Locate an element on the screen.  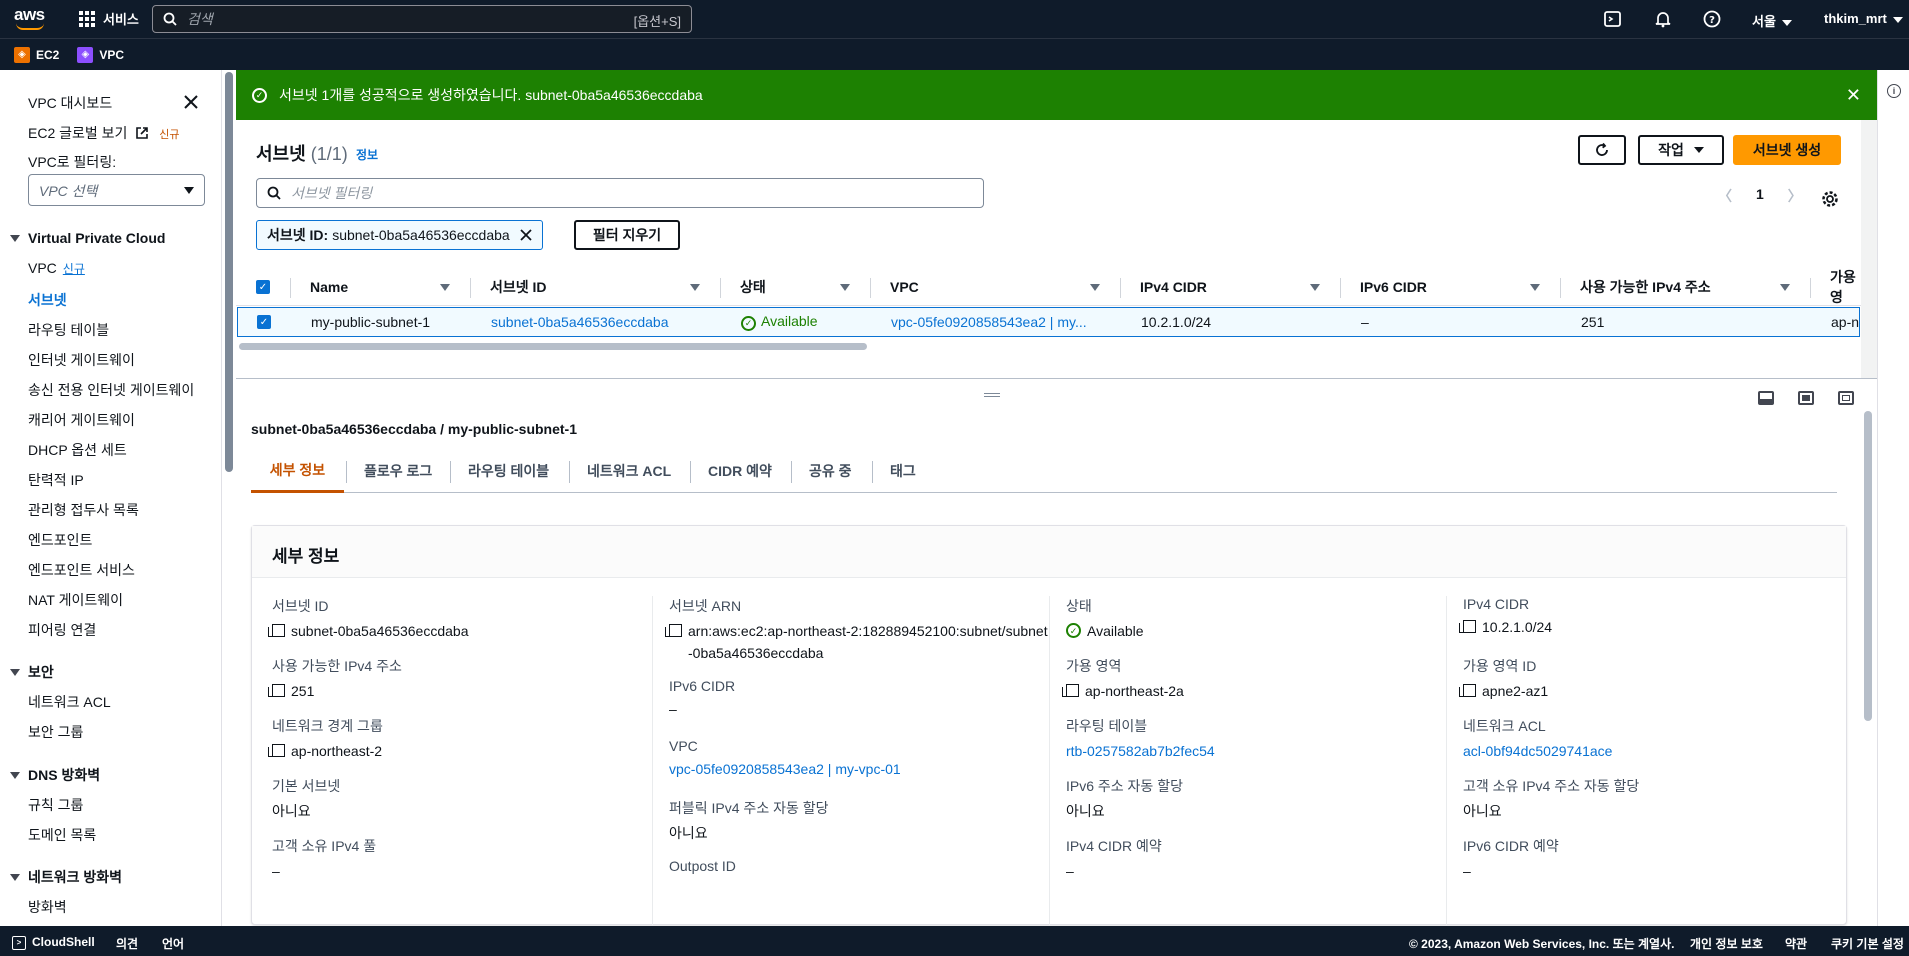
cloudshell-button: > CloudShell is located at coordinates (53, 942).